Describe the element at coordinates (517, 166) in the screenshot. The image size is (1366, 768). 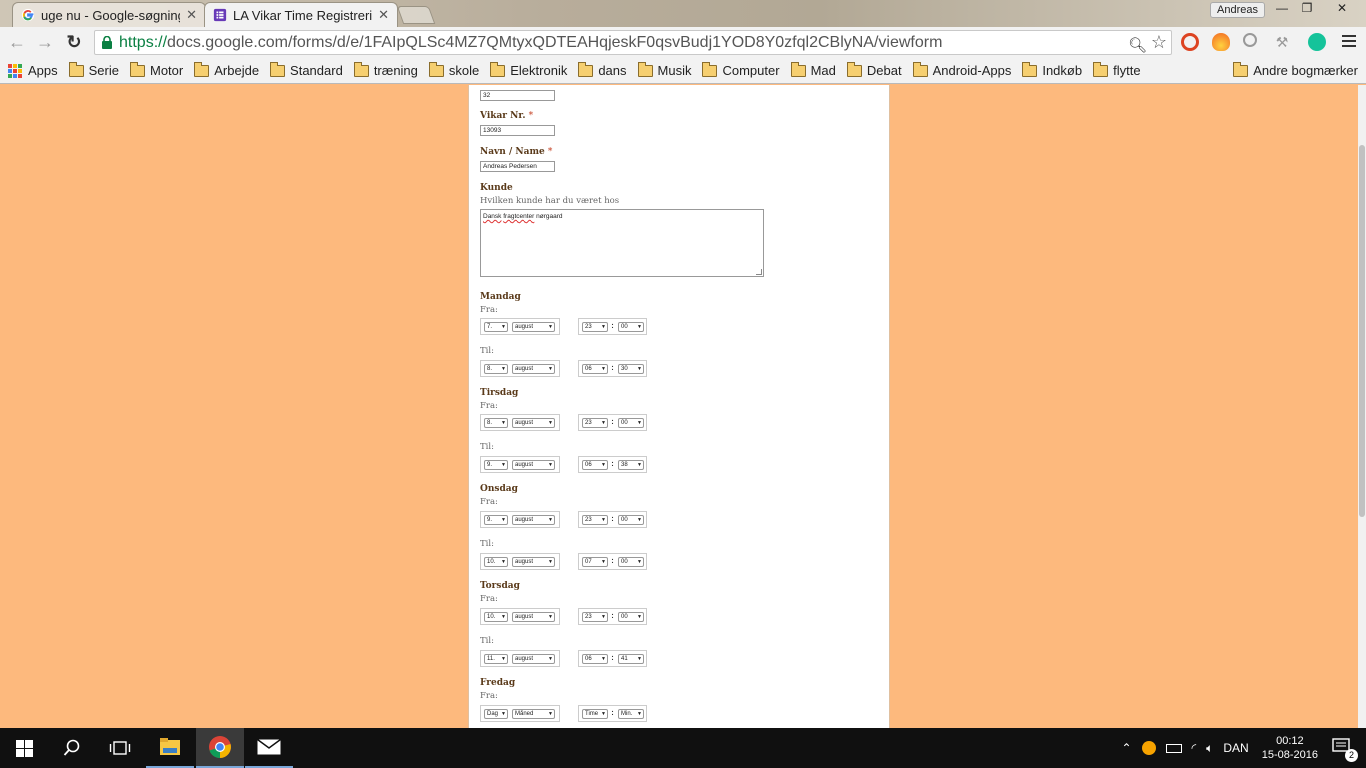
I see `navn-input: Andreas Pedersen` at that location.